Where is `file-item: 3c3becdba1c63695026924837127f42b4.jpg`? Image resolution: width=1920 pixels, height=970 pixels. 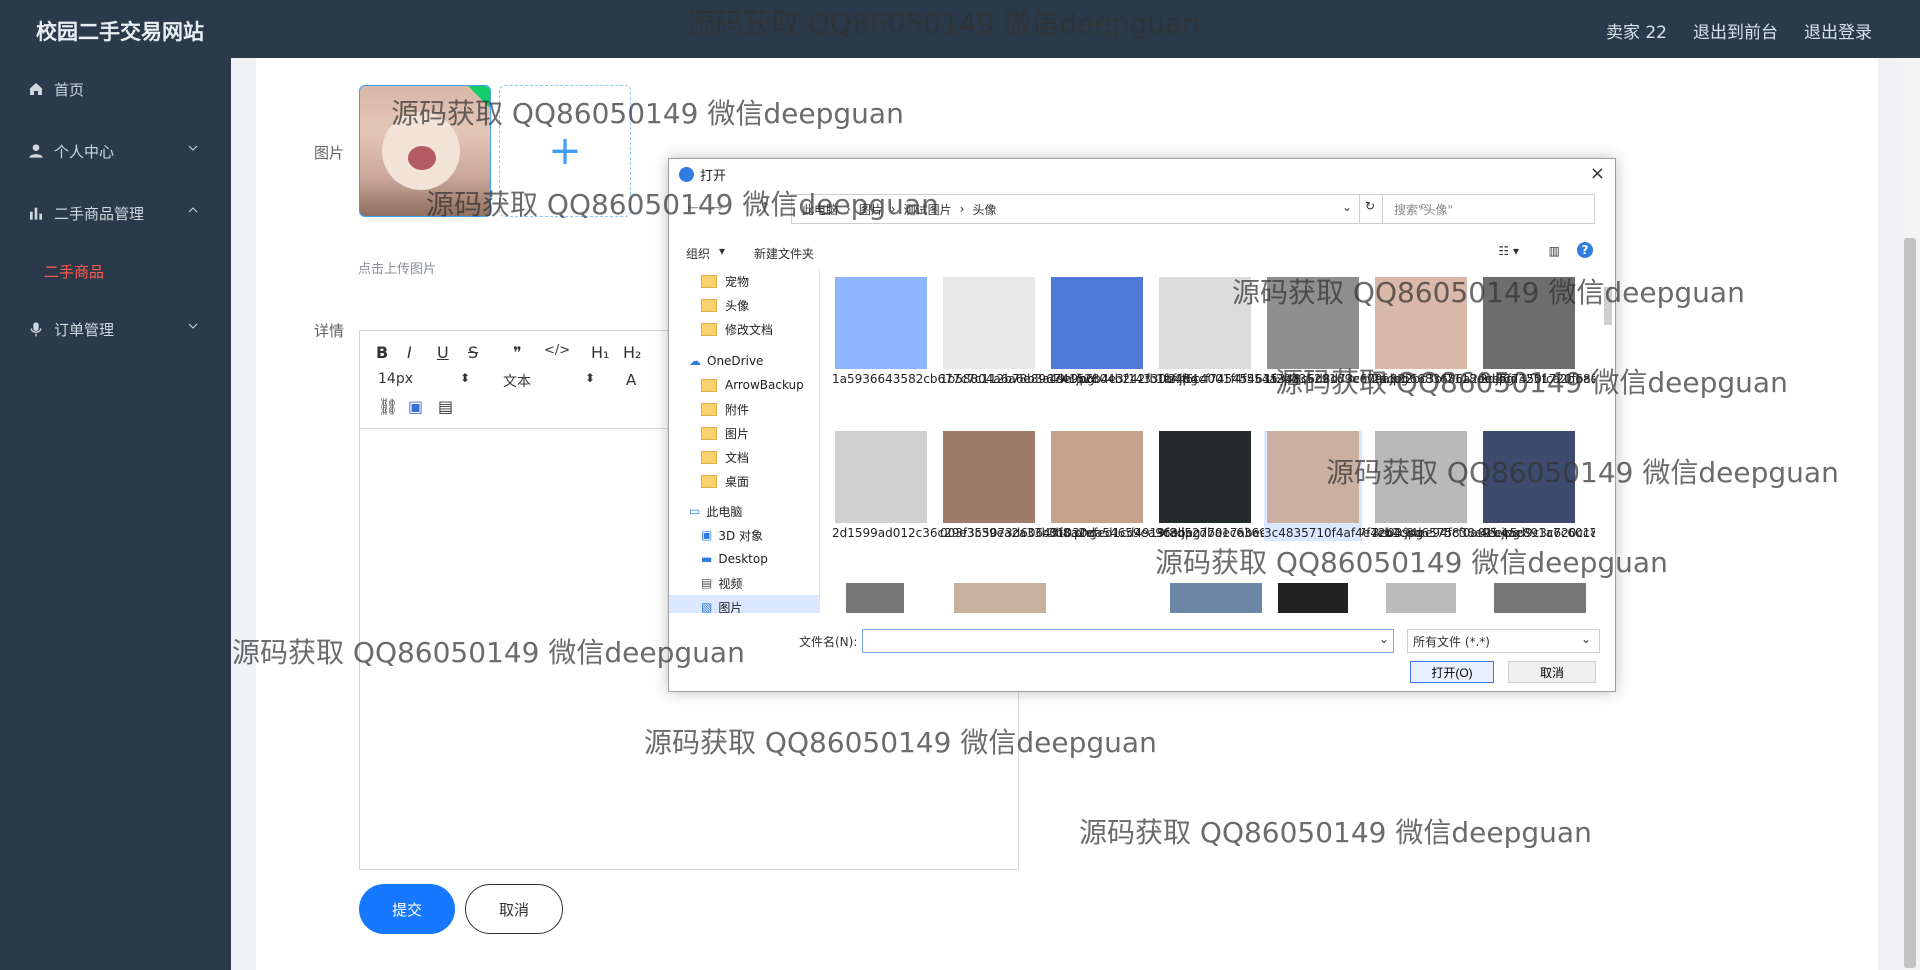
file-item: 3c3becdba1c63695026924837127f42b4.jpg is located at coordinates (1289, 486).